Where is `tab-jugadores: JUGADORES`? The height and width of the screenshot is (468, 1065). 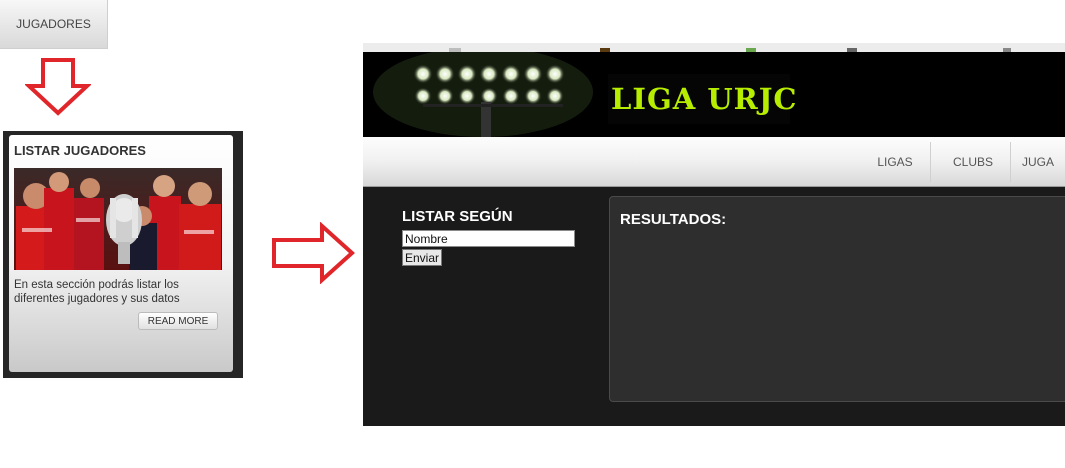
tab-jugadores: JUGADORES is located at coordinates (54, 24).